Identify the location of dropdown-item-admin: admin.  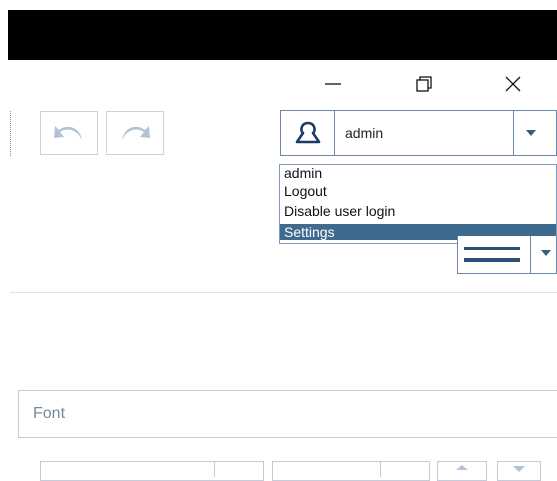
(418, 173).